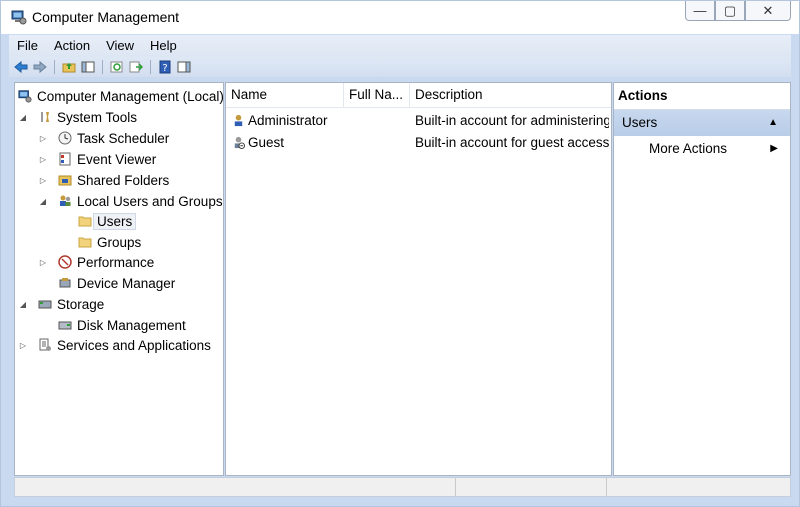 This screenshot has height=507, width=800. Describe the element at coordinates (288, 120) in the screenshot. I see `user-name: Administrator` at that location.